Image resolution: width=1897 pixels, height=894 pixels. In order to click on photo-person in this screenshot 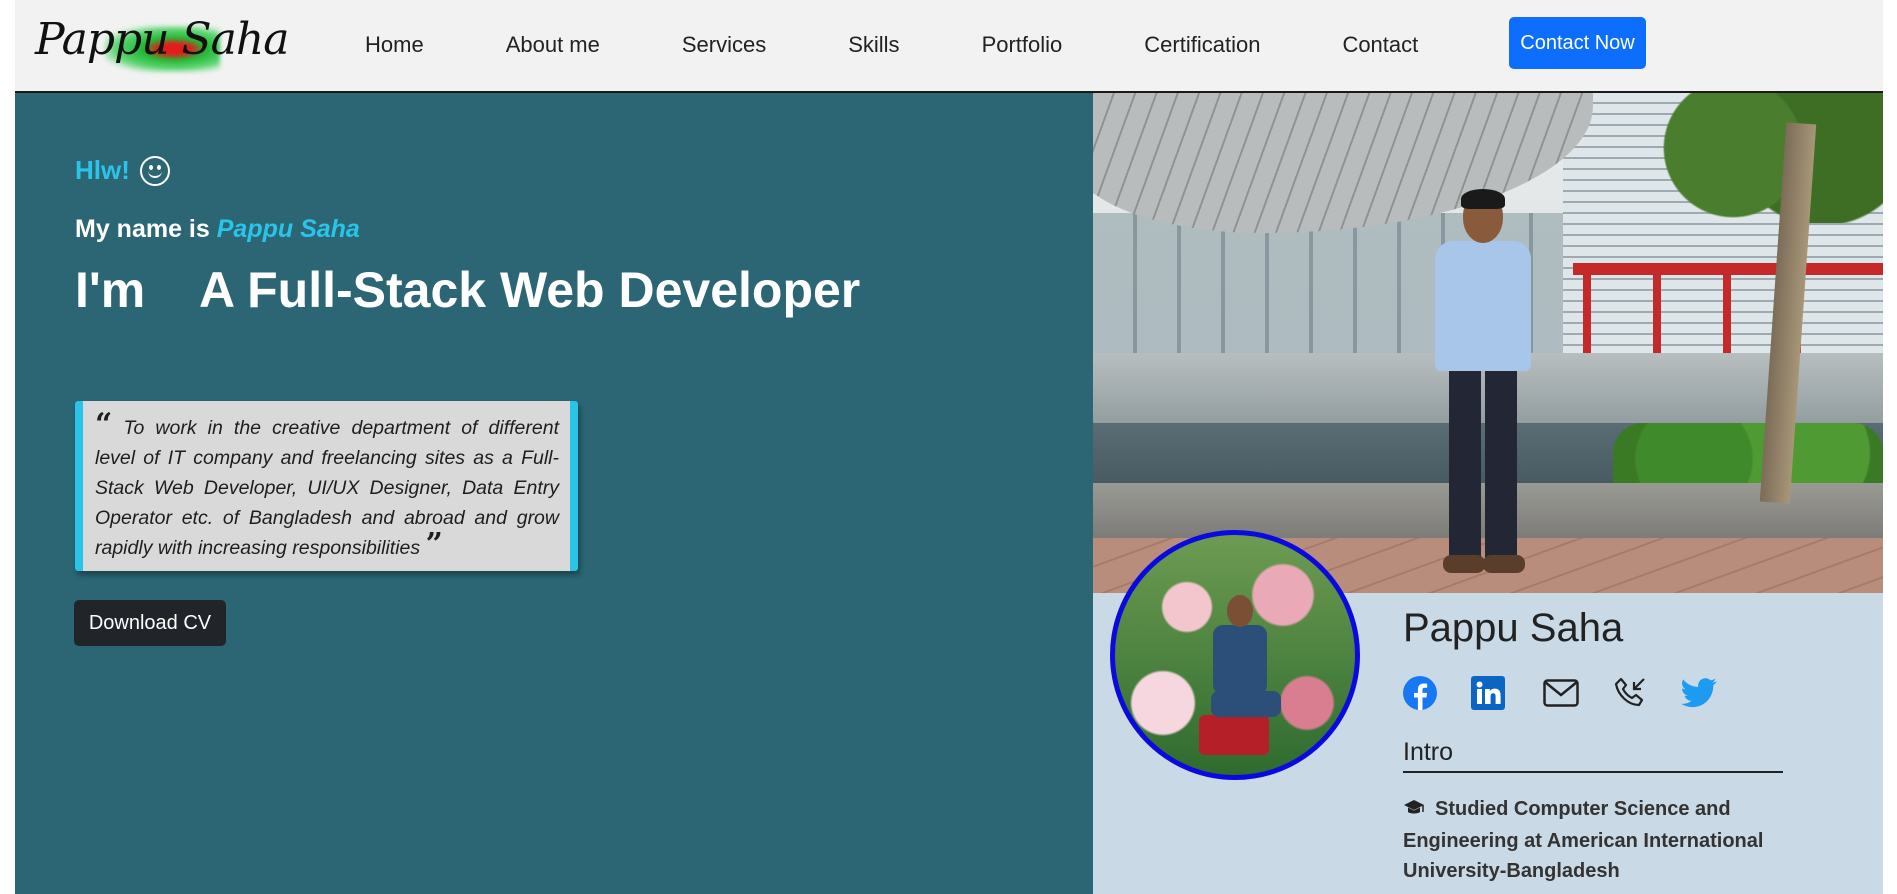, I will do `click(1483, 386)`.